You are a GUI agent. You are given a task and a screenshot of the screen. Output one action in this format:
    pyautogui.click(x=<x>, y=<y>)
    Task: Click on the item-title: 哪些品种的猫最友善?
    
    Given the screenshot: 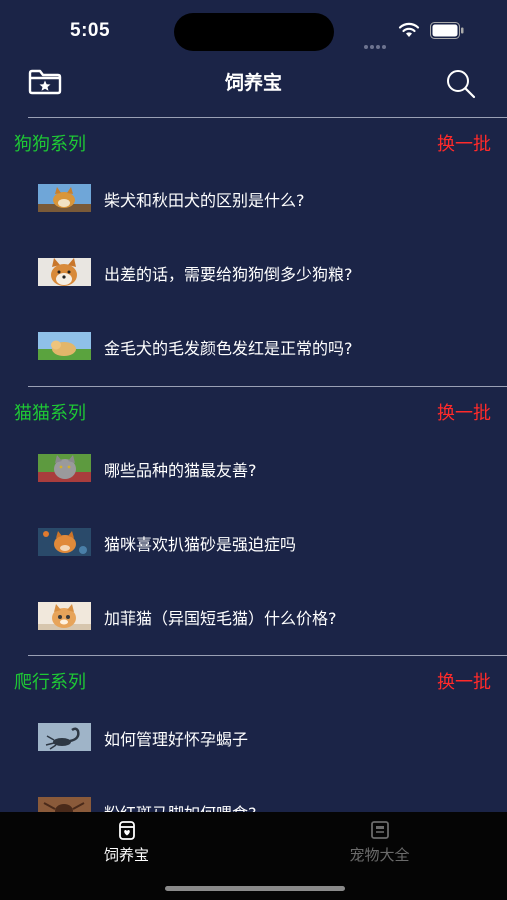 What is the action you would take?
    pyautogui.click(x=180, y=470)
    